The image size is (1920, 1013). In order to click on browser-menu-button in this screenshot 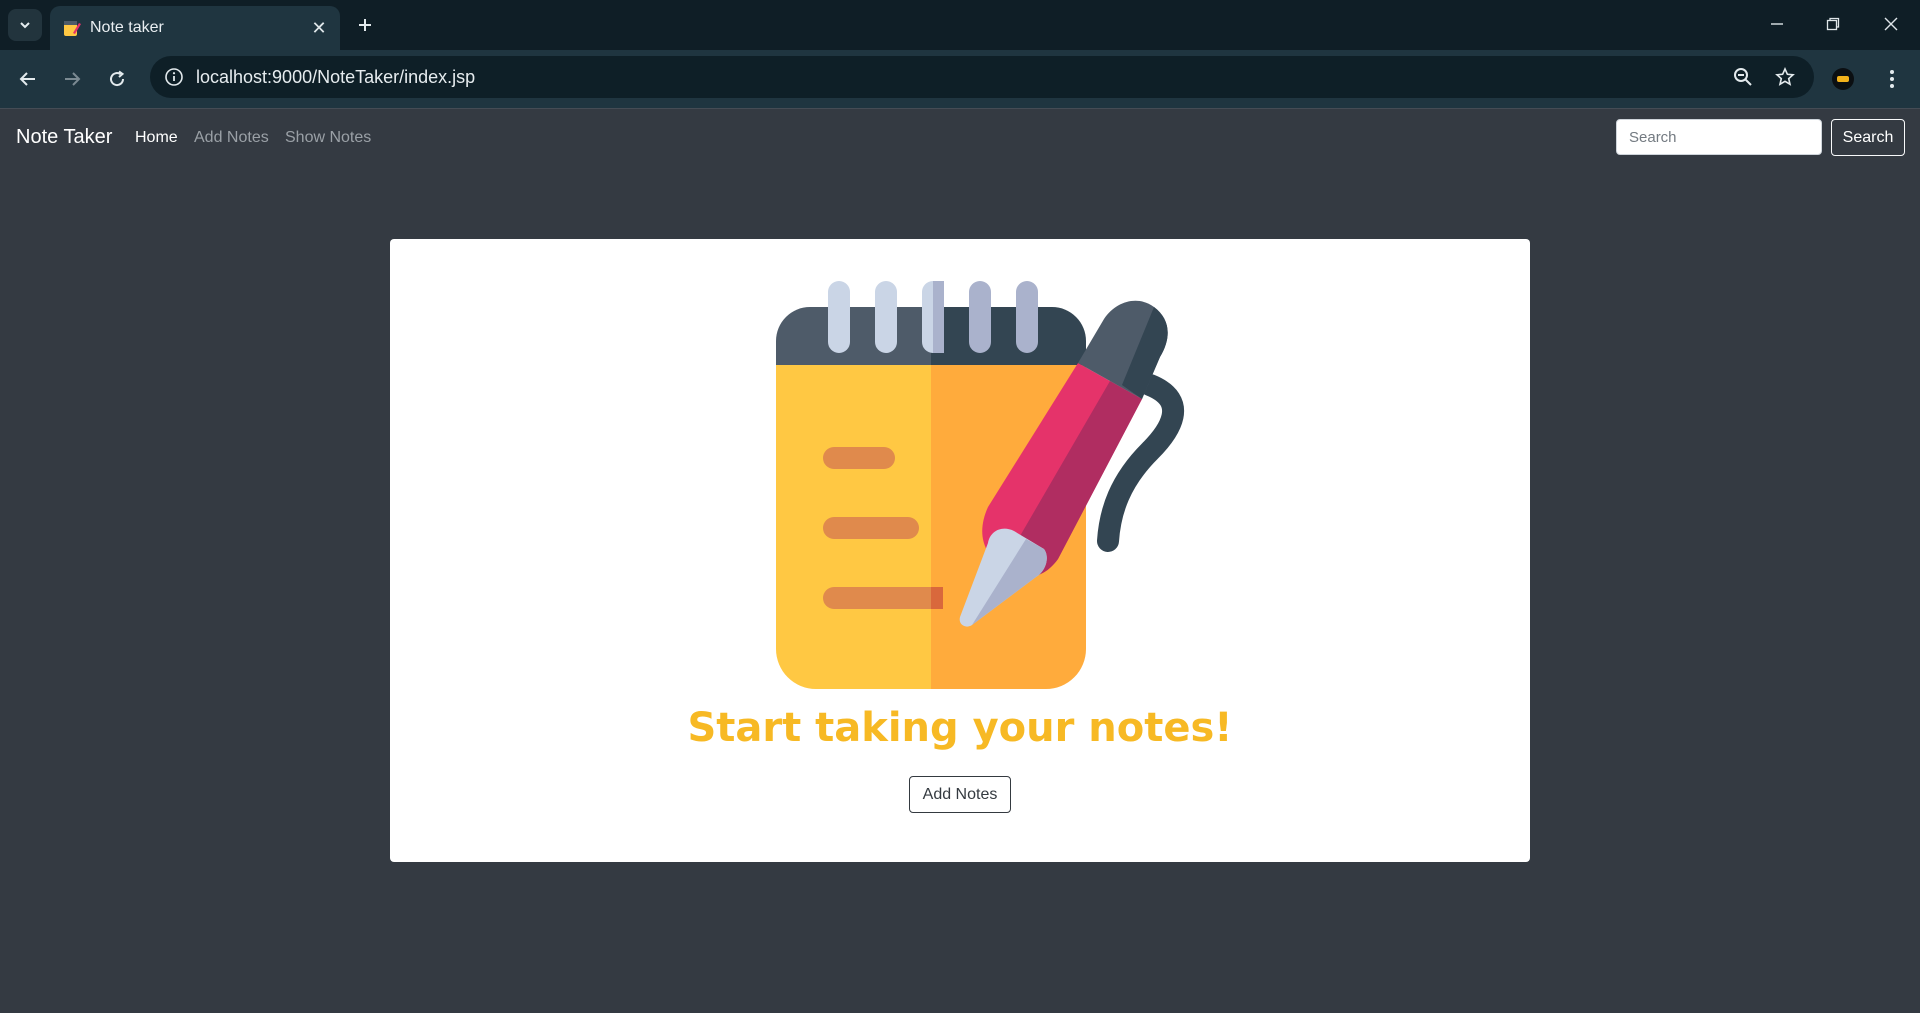, I will do `click(1892, 79)`.